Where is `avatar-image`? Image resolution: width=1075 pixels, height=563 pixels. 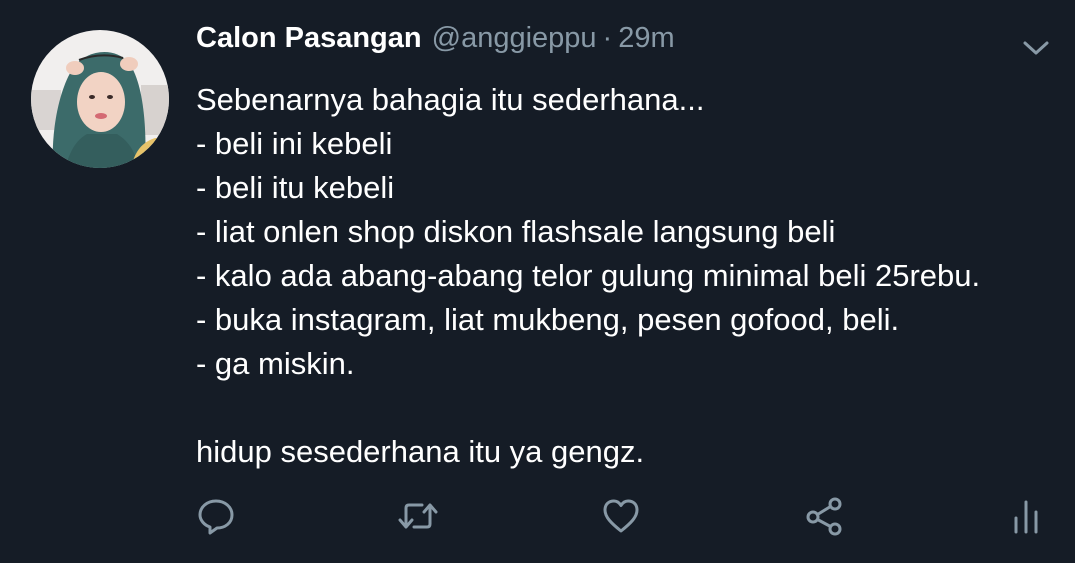
avatar-image is located at coordinates (100, 99).